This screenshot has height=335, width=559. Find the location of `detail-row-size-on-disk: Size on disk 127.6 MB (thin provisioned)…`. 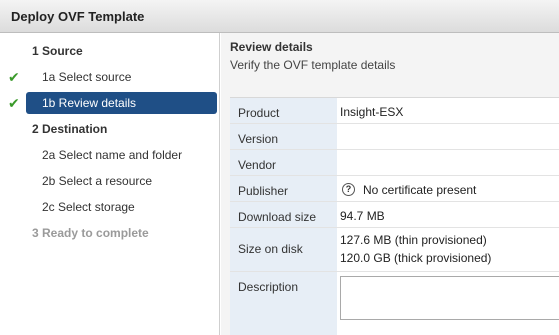

detail-row-size-on-disk: Size on disk 127.6 MB (thin provisioned)… is located at coordinates (394, 250).